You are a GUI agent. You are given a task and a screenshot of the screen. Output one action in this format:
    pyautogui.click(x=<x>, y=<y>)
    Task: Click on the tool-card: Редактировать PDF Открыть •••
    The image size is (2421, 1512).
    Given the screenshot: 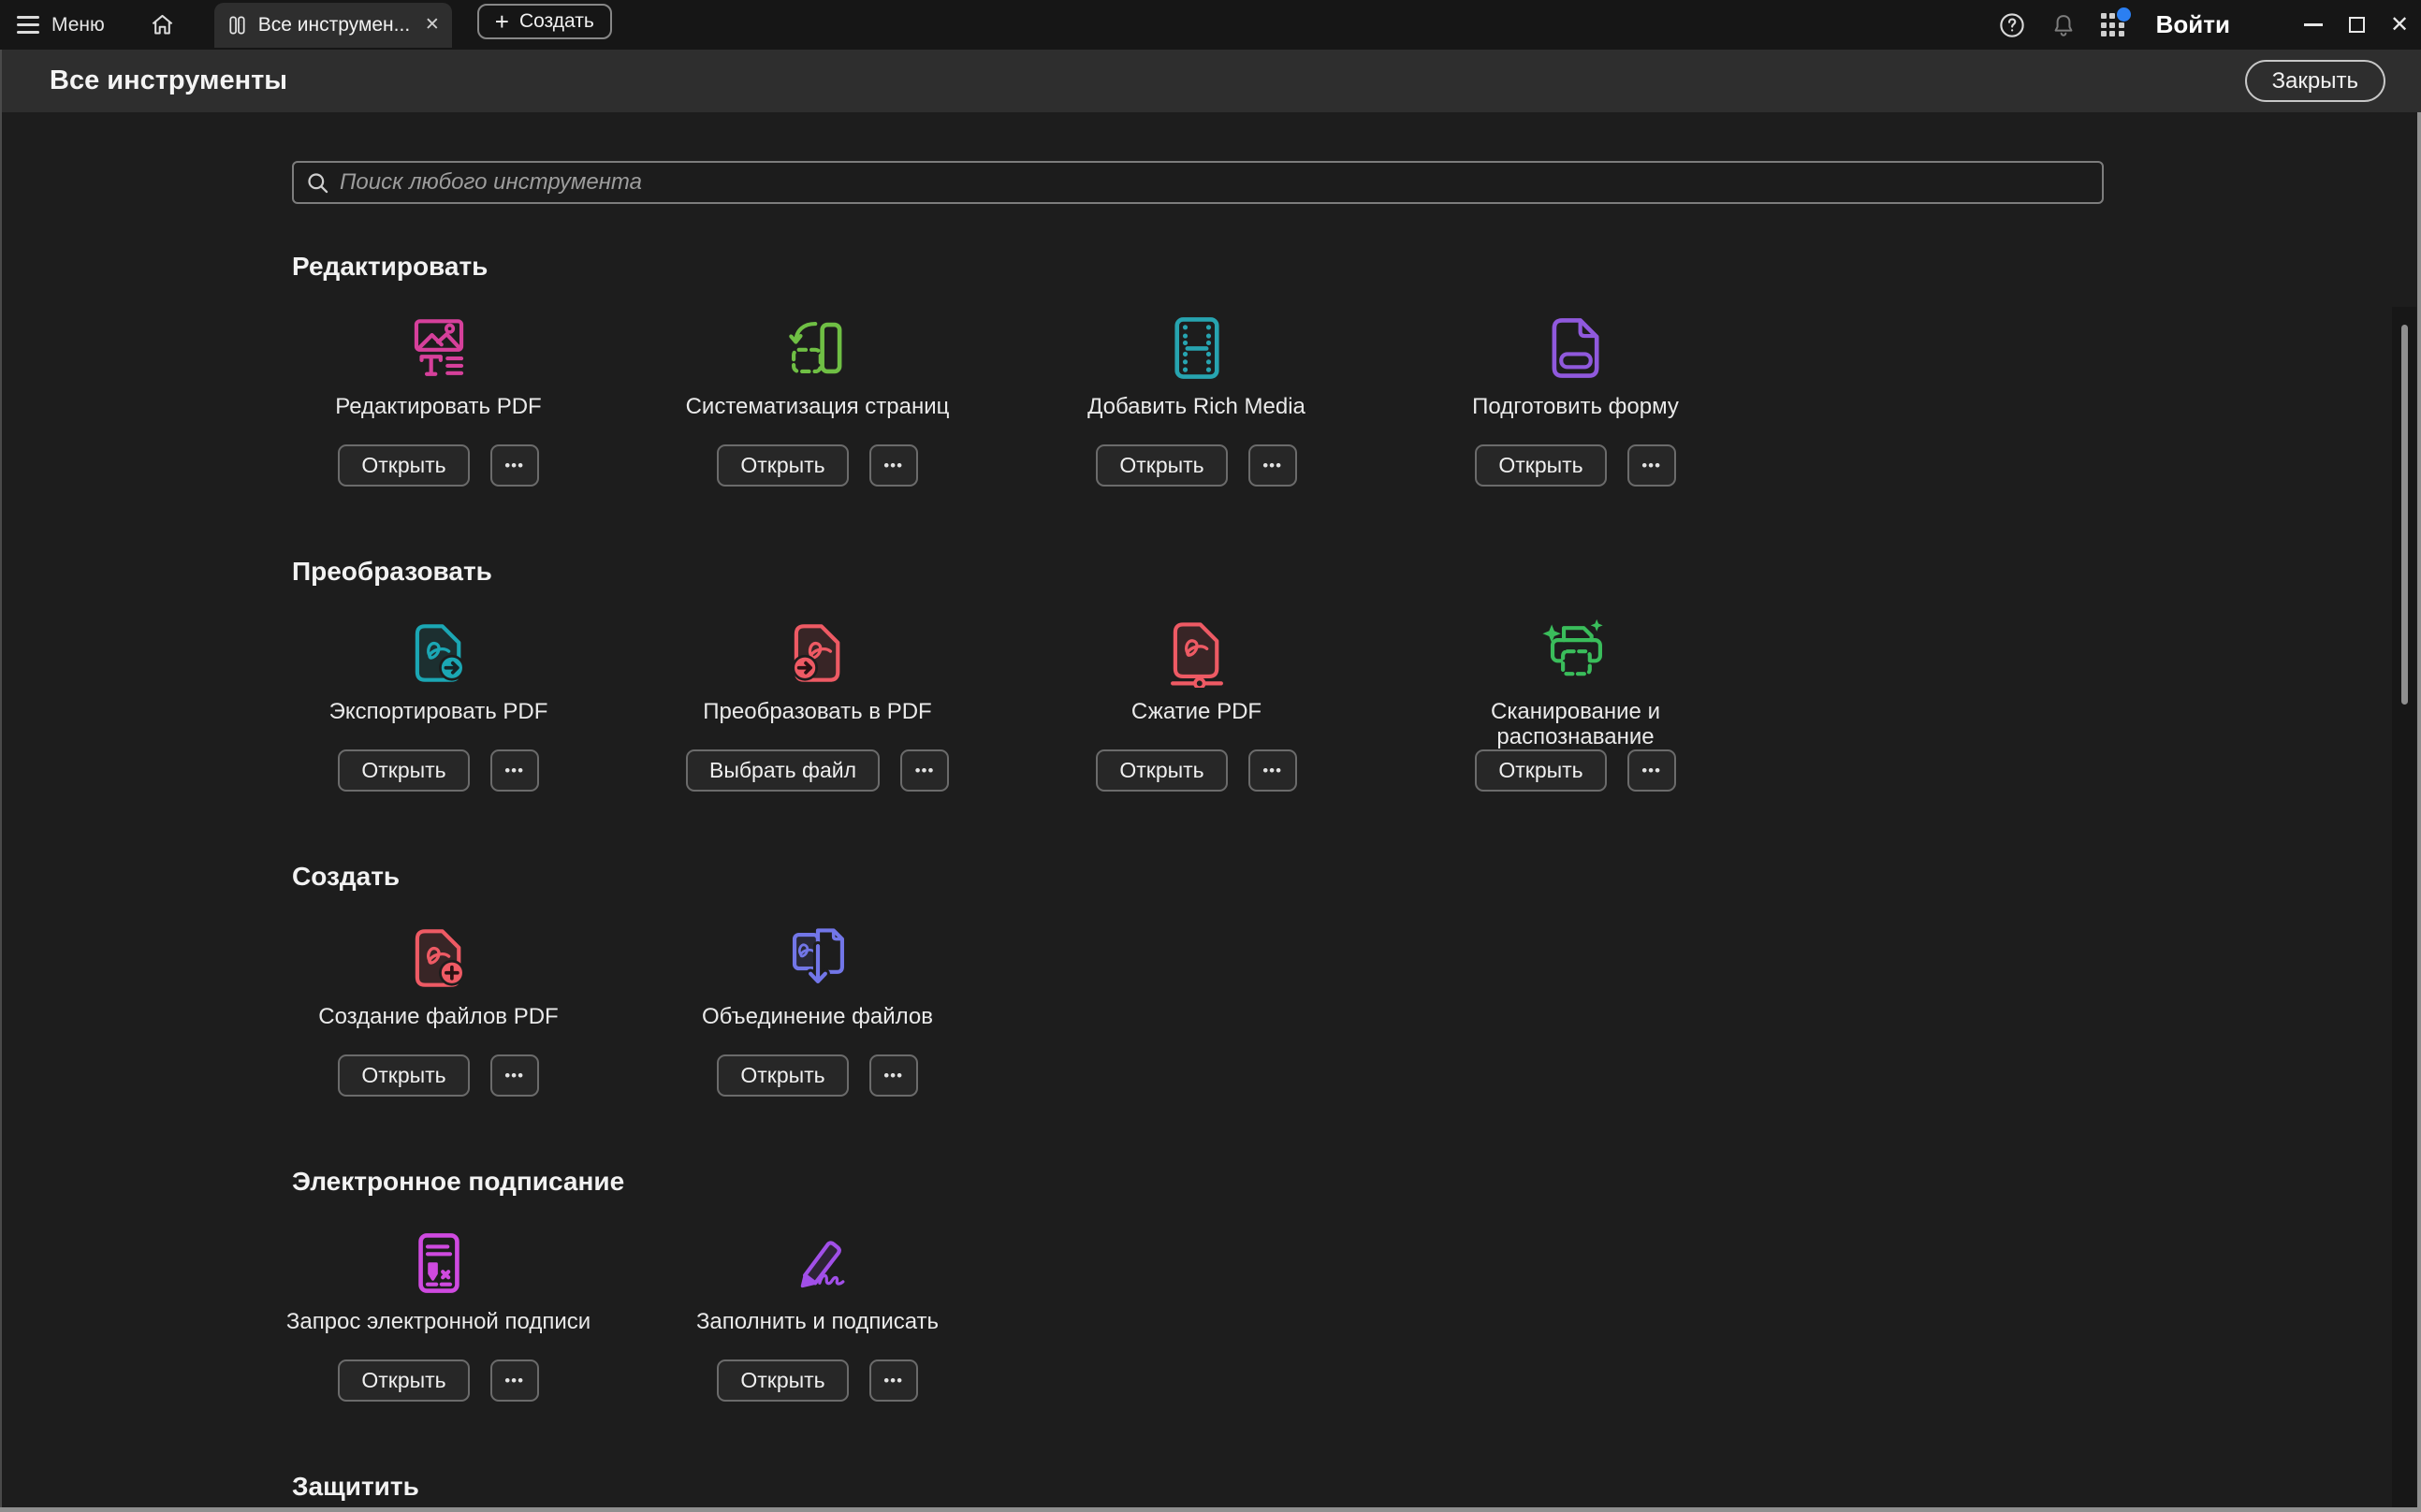 What is the action you would take?
    pyautogui.click(x=438, y=400)
    